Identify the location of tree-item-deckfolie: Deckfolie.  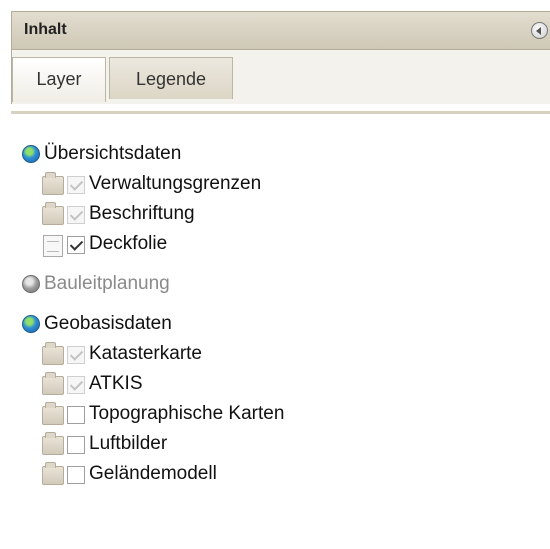
(282, 245).